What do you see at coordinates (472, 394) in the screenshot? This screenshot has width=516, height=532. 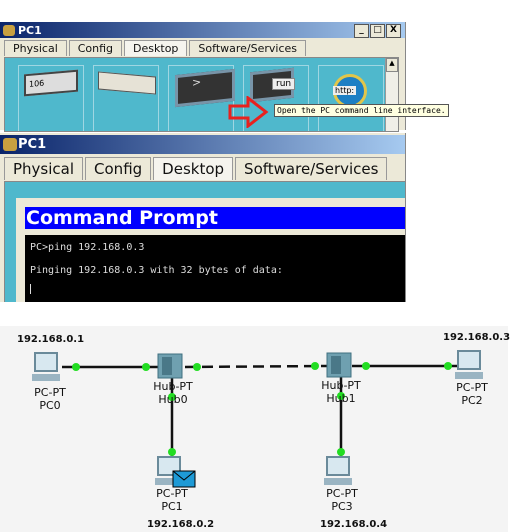 I see `device-label: PC-PT PC2` at bounding box center [472, 394].